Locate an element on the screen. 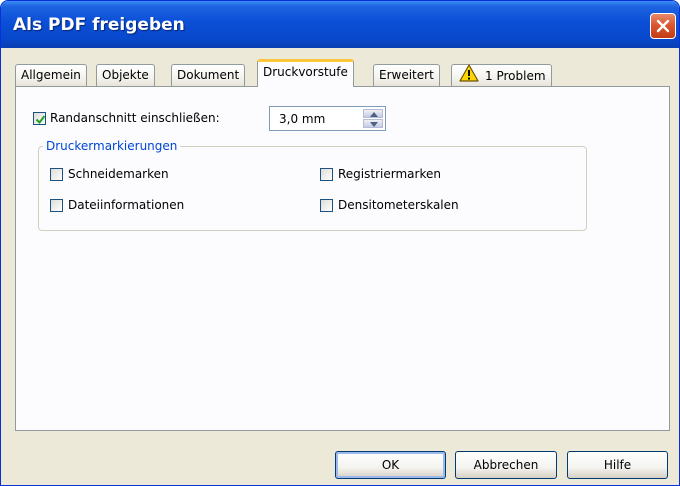  tab-label: 1 Problem is located at coordinates (515, 76).